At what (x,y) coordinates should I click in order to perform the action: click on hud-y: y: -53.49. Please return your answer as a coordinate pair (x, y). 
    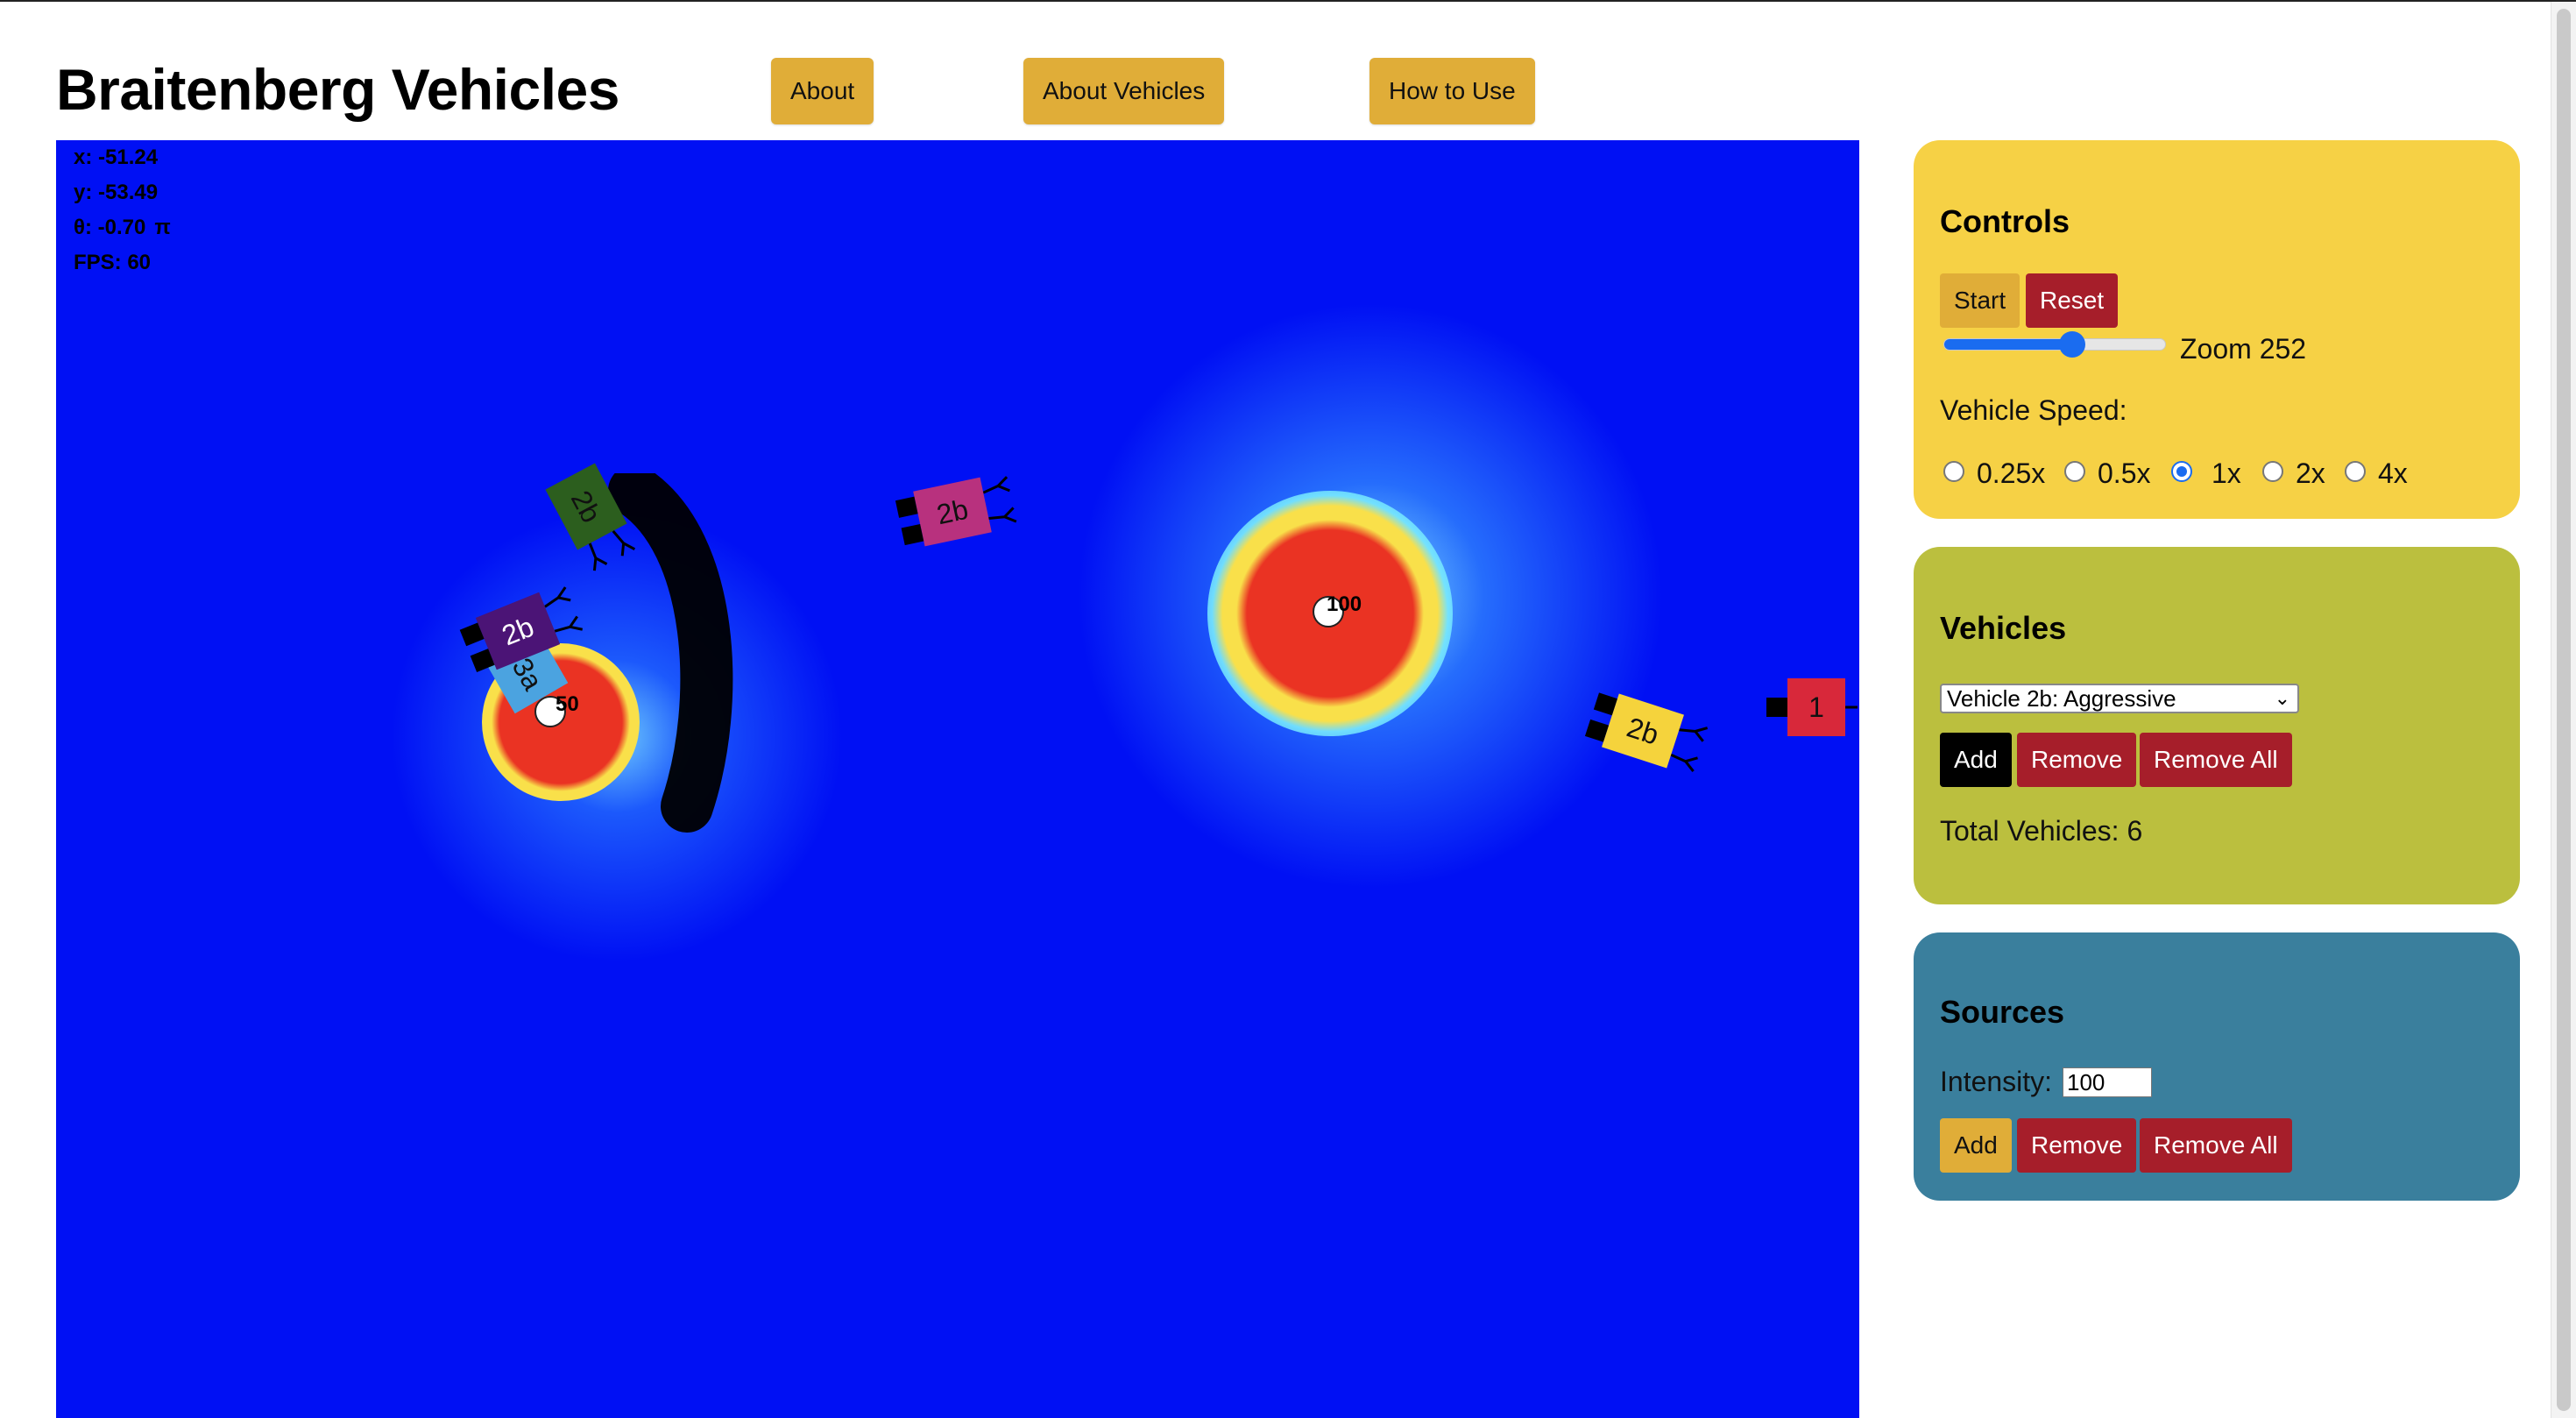
    Looking at the image, I should click on (116, 192).